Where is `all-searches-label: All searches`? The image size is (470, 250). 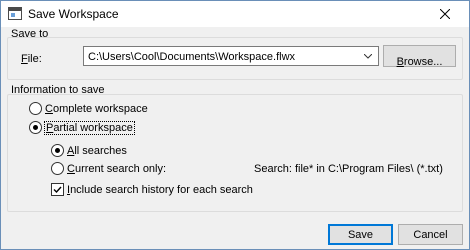
all-searches-label: All searches is located at coordinates (97, 150).